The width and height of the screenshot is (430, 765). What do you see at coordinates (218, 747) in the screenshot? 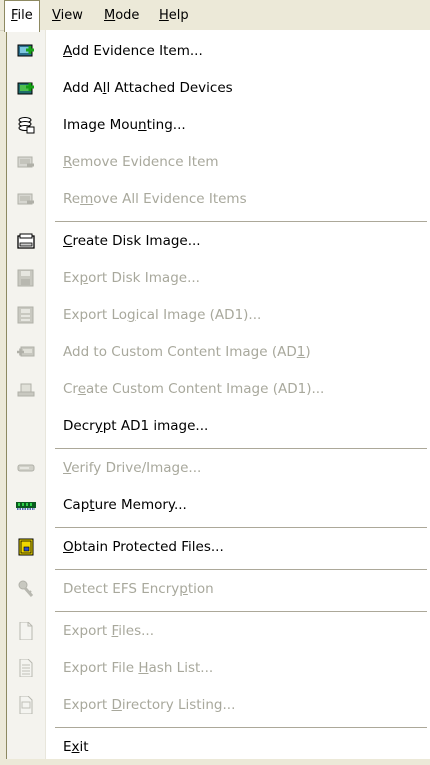
I see `menu-item-exit: Exit` at bounding box center [218, 747].